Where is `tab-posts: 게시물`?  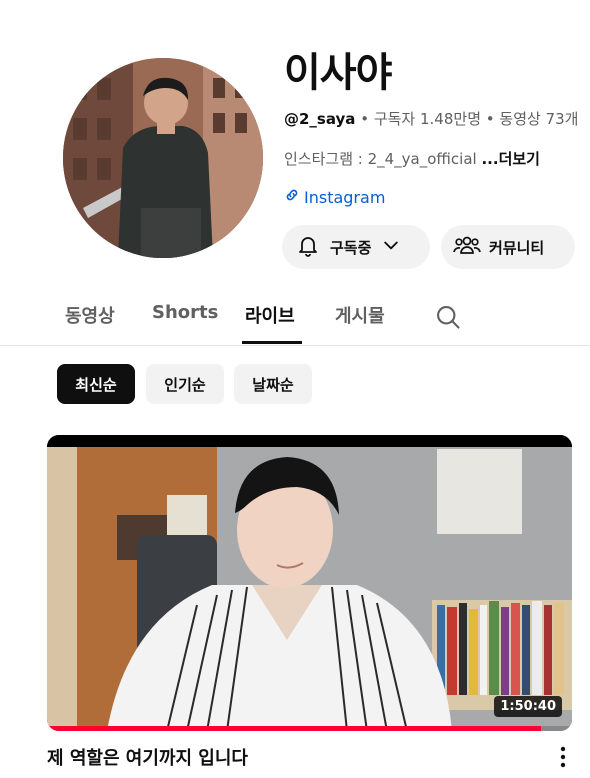
tab-posts: 게시물 is located at coordinates (360, 315).